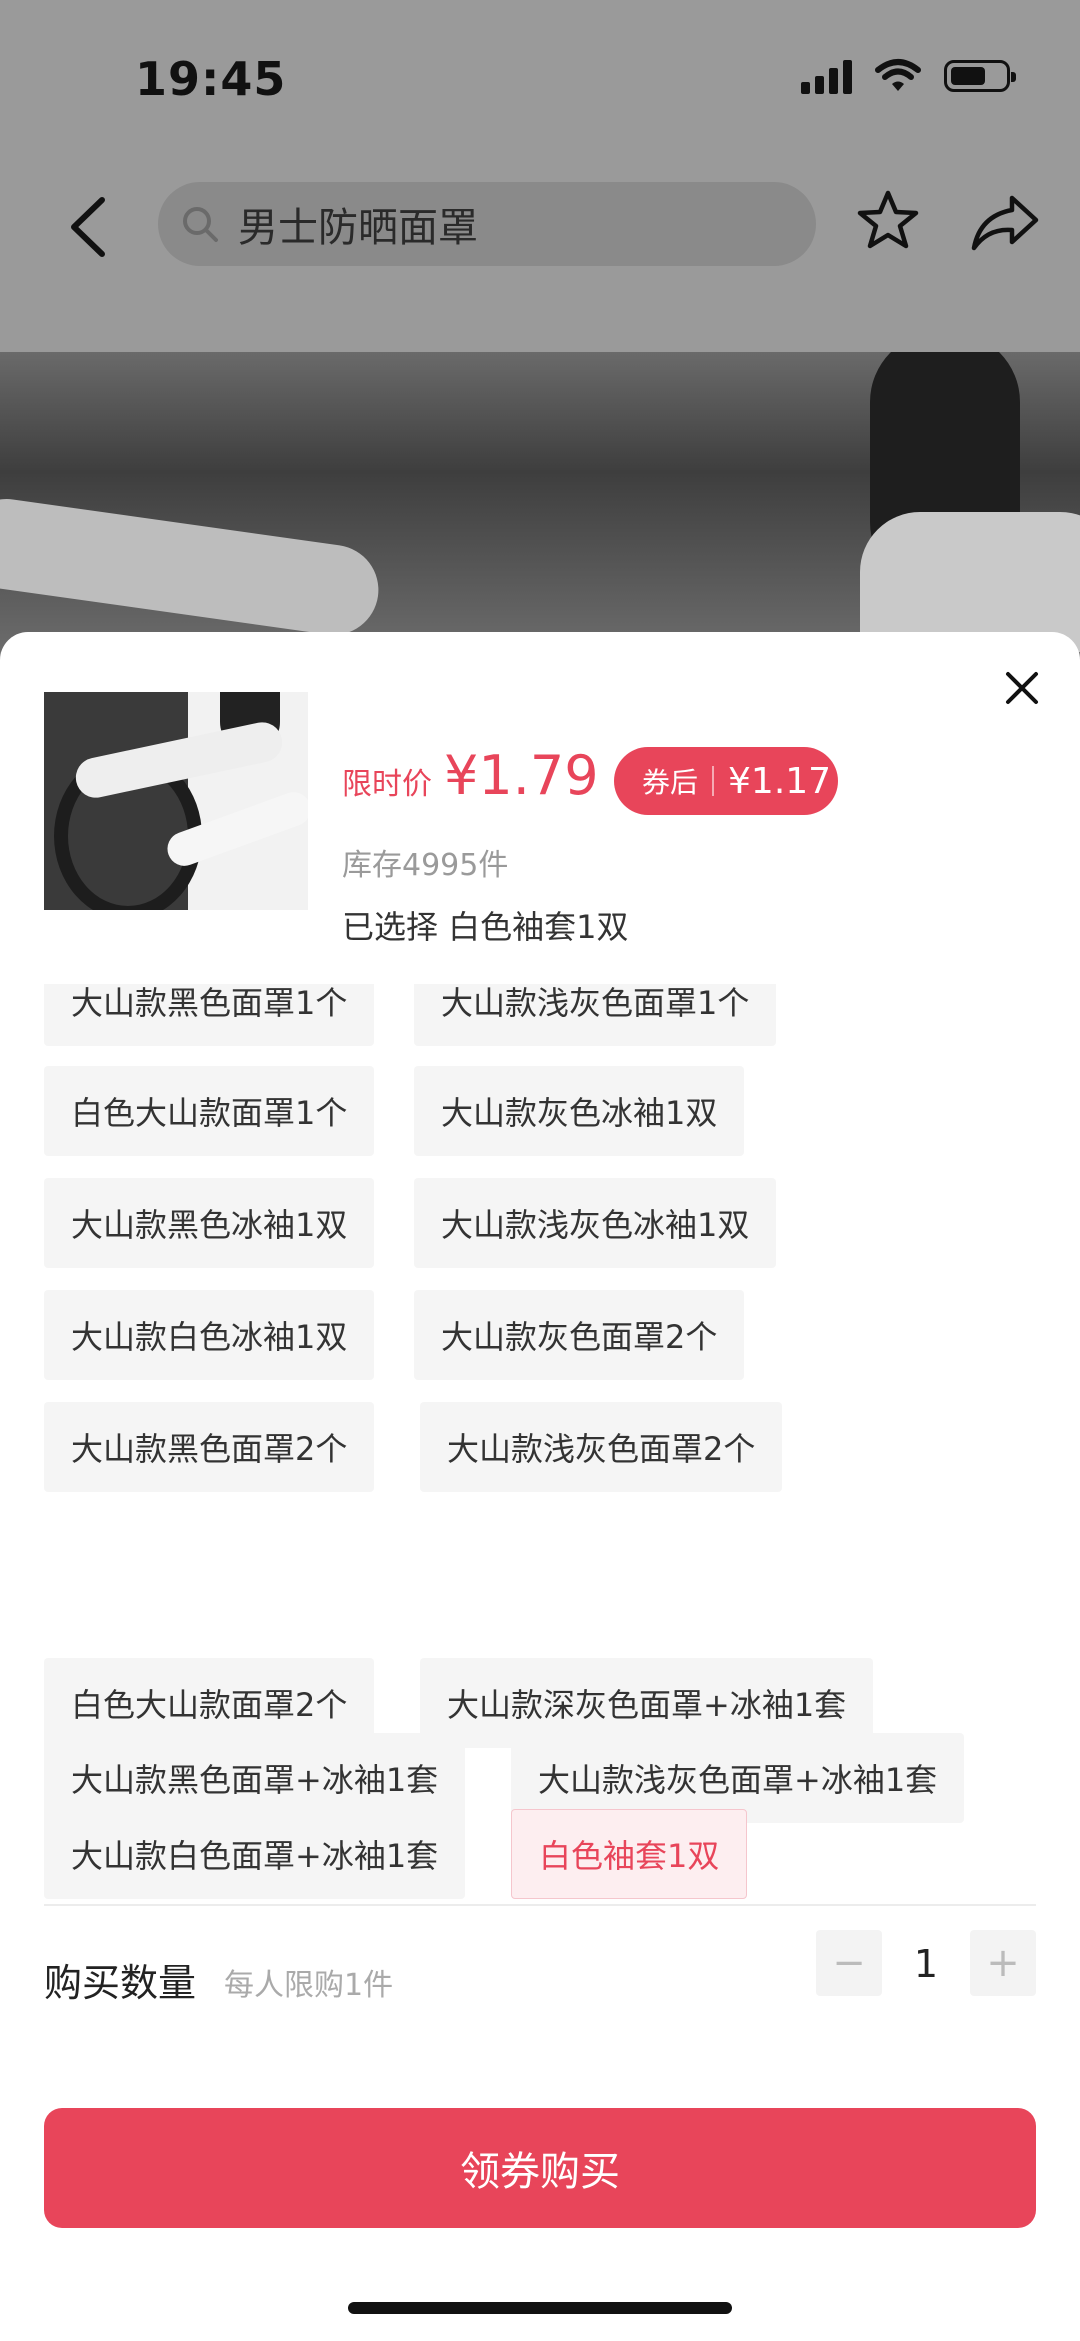  I want to click on wifi-icon, so click(898, 75).